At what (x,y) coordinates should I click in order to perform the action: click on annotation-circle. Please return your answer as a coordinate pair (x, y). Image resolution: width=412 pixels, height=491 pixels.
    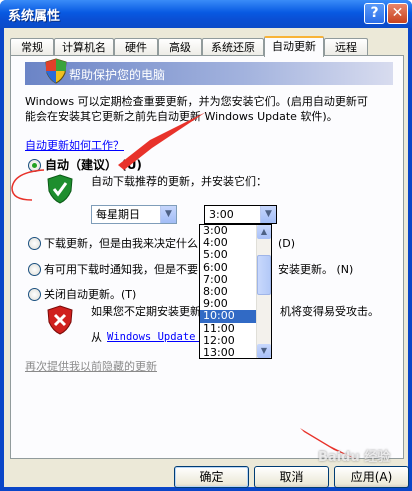
    Looking at the image, I should click on (28, 185).